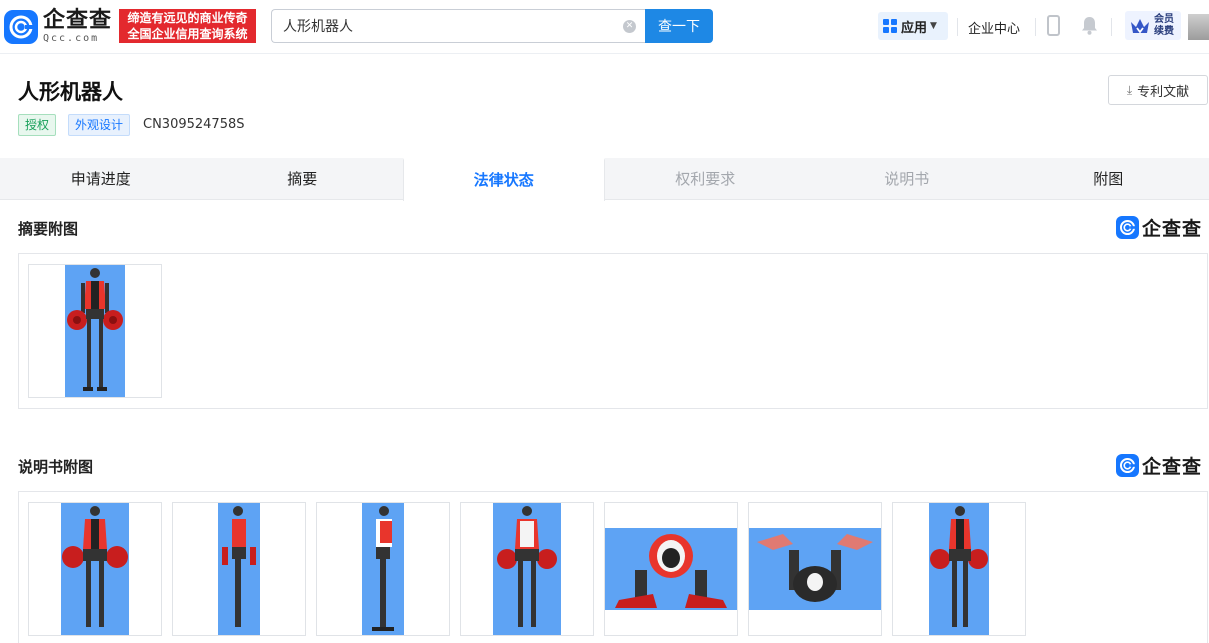  Describe the element at coordinates (504, 179) in the screenshot. I see `tab-legal-status: 法律状态` at that location.